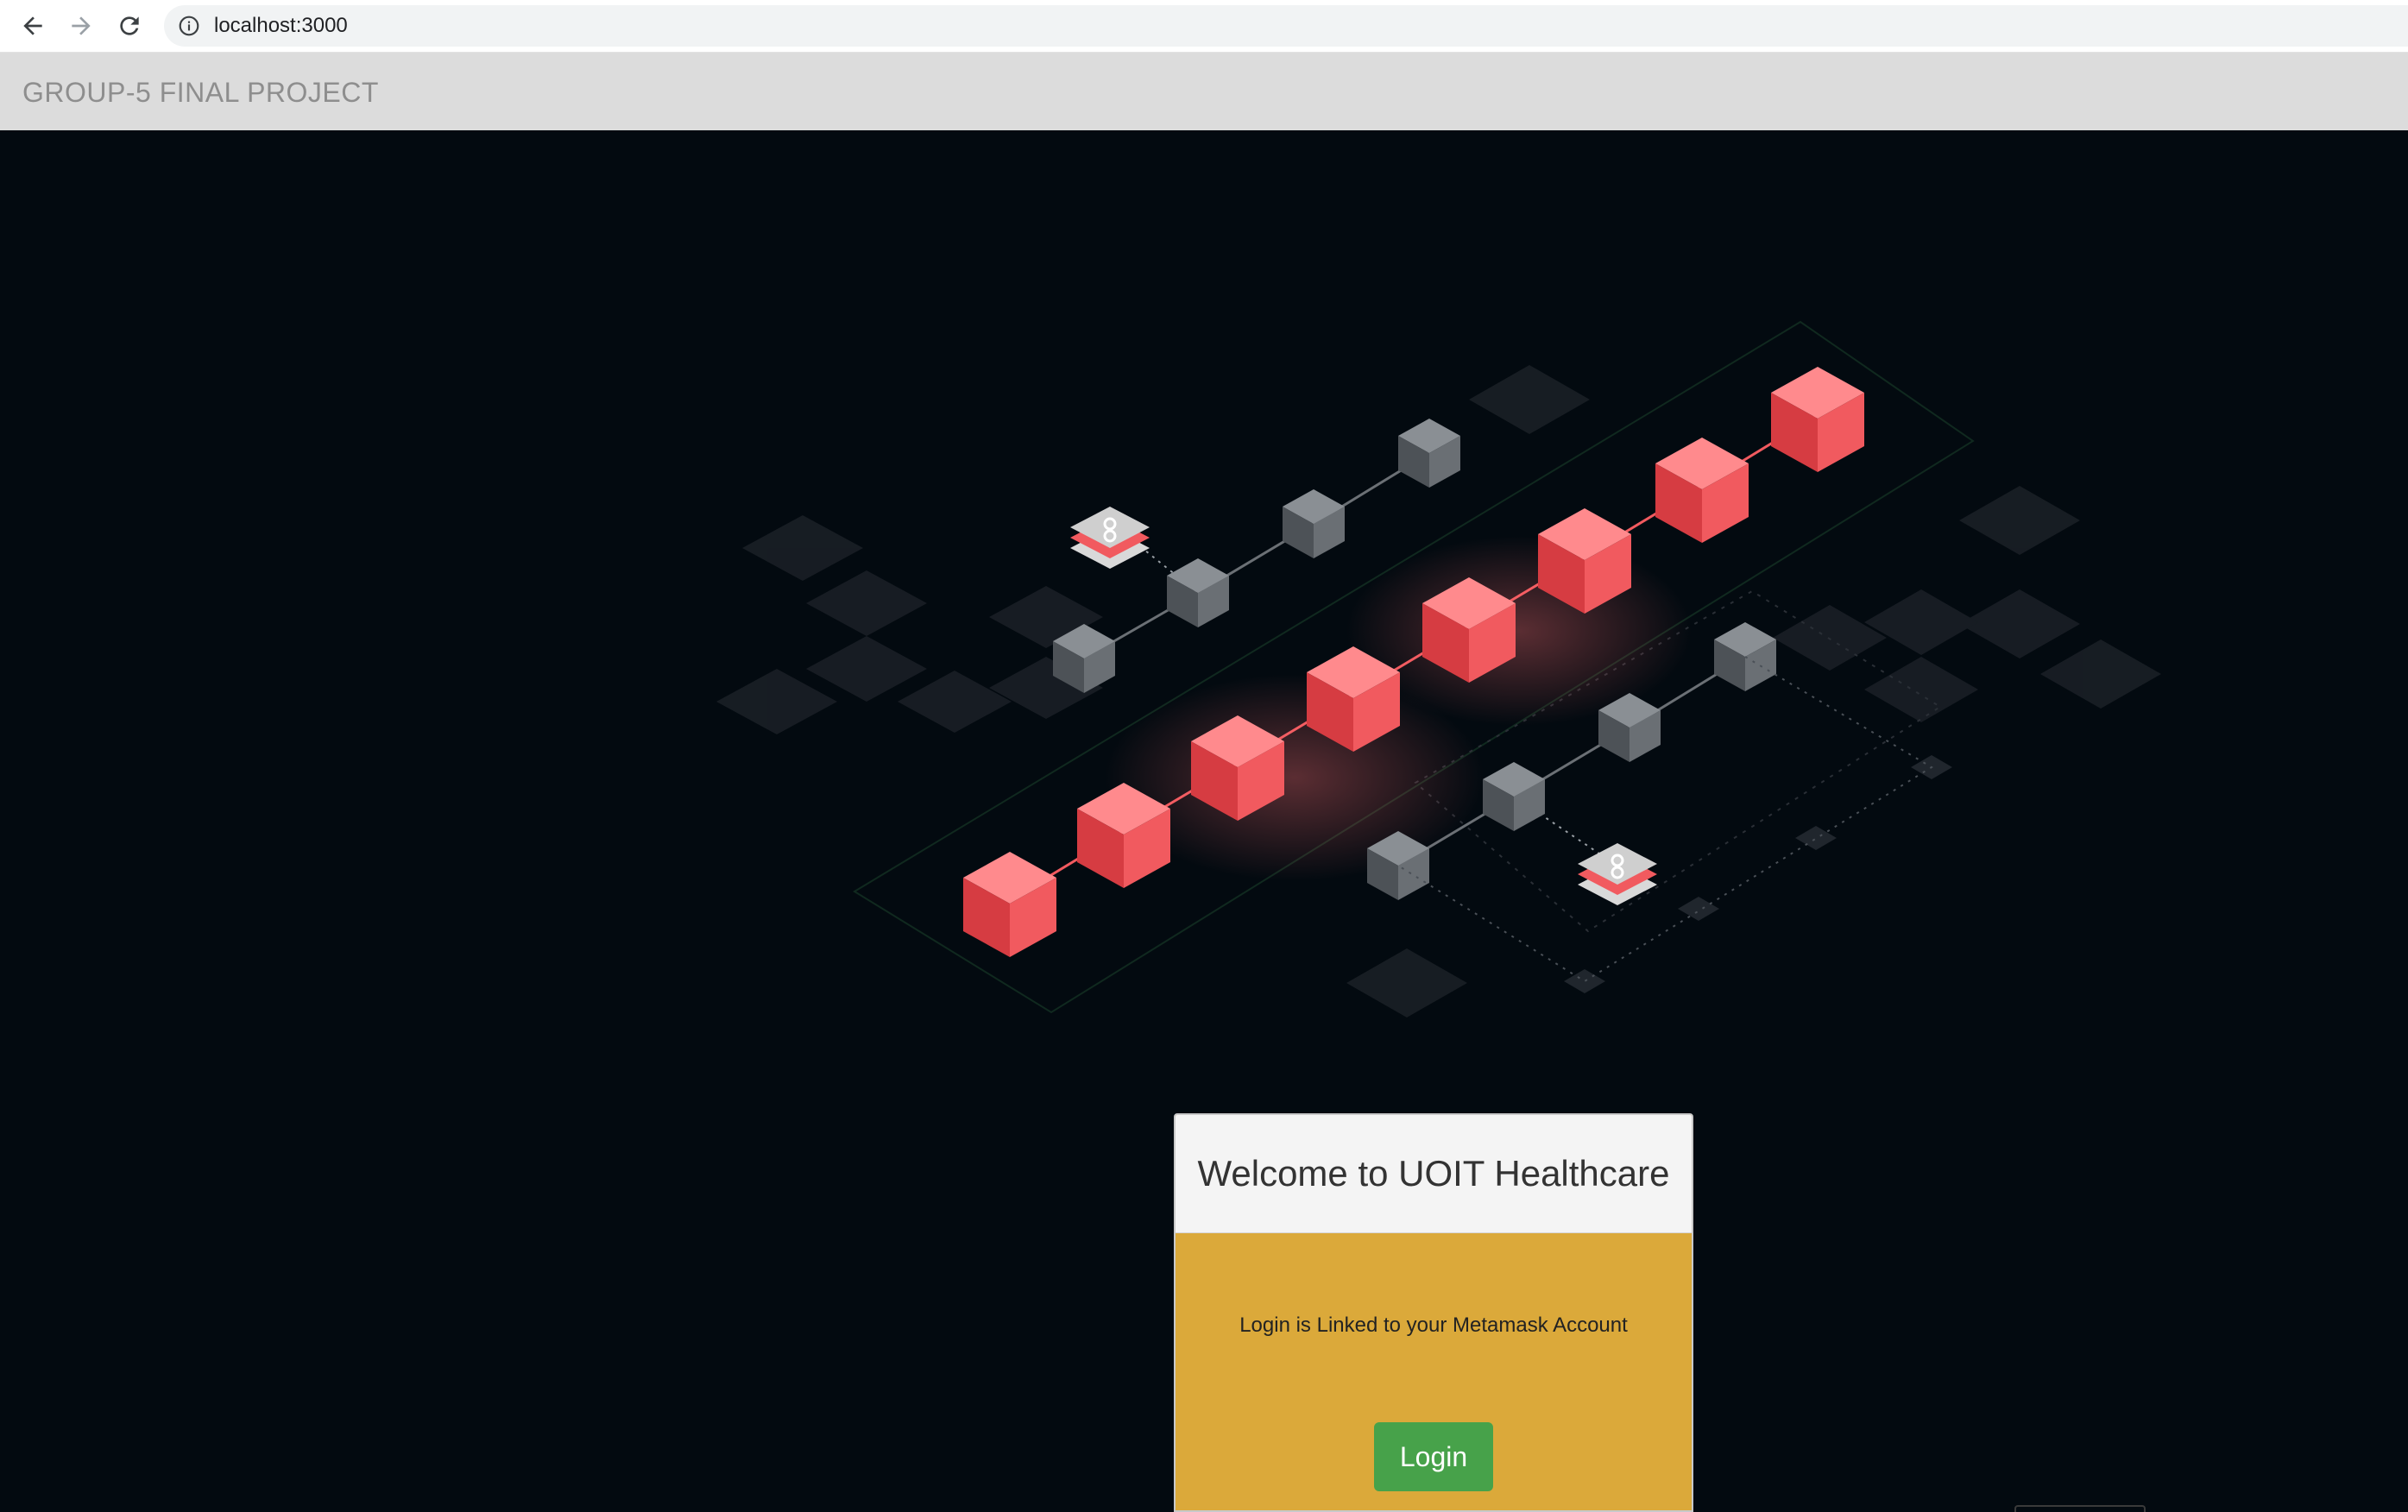 This screenshot has width=2408, height=1512. Describe the element at coordinates (2080, 1509) in the screenshot. I see `corner-tab` at that location.